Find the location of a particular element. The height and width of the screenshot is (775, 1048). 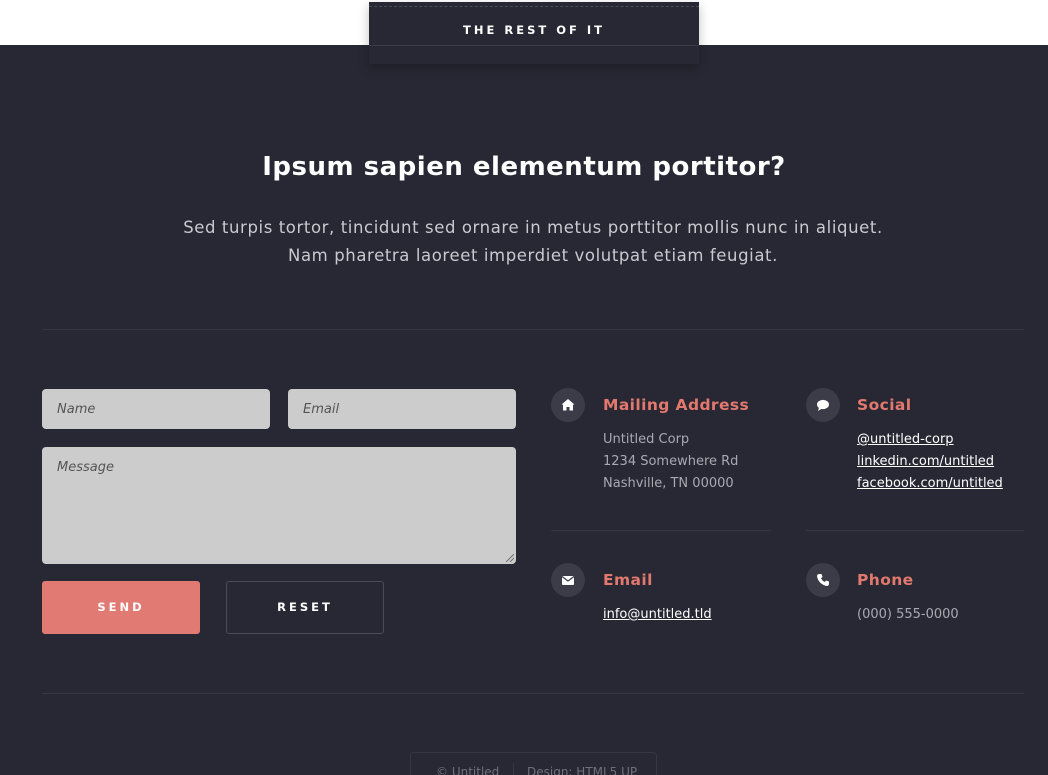

send-button: SEND is located at coordinates (121, 607).